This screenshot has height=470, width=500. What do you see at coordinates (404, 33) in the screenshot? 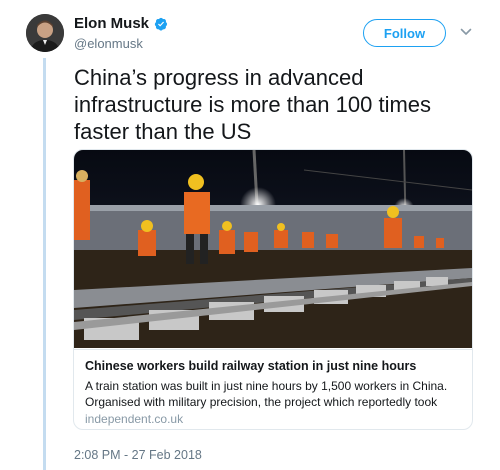
I see `follow-button: Follow` at bounding box center [404, 33].